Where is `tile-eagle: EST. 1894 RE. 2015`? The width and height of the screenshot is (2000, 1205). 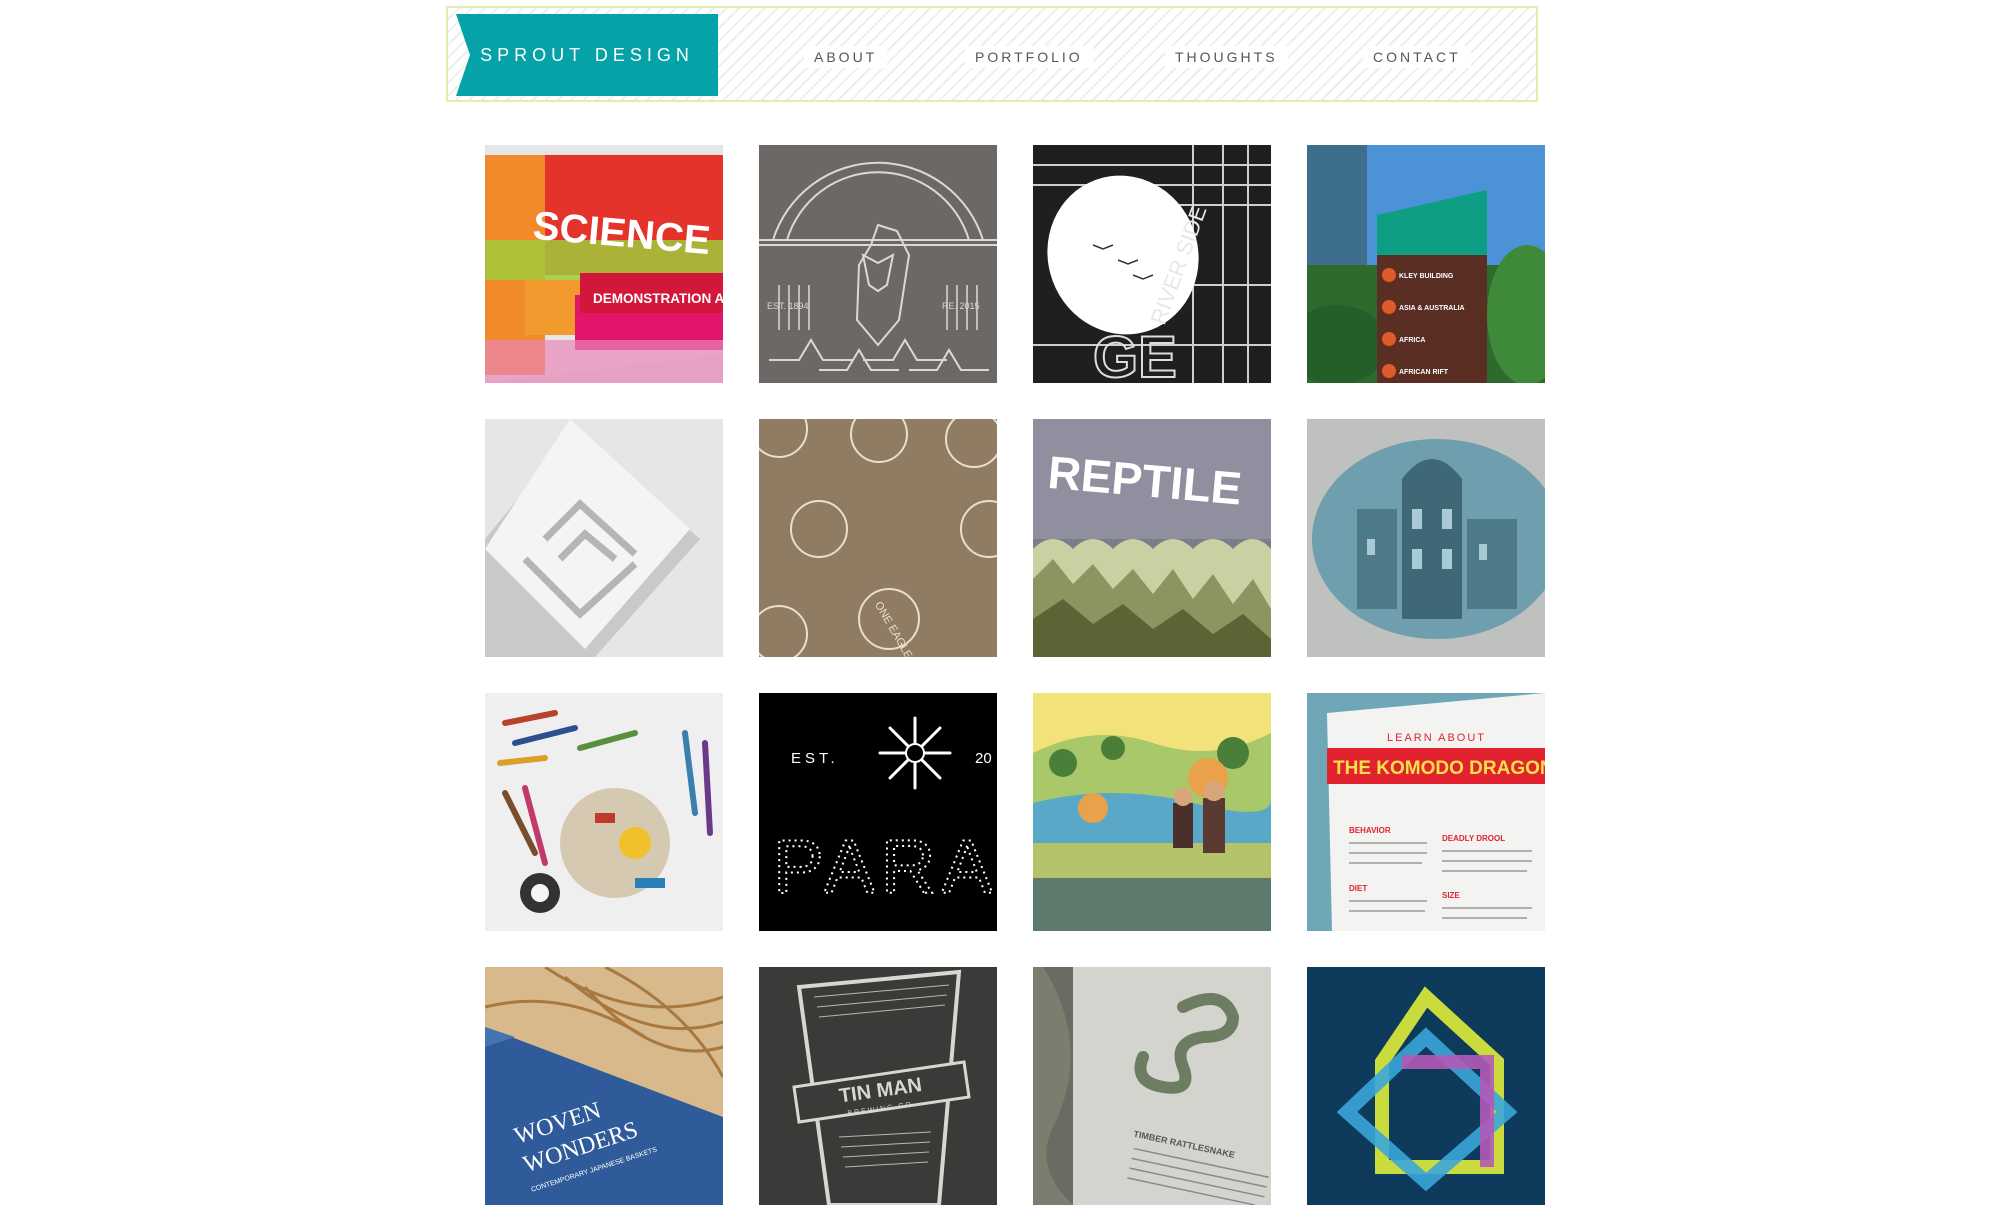 tile-eagle: EST. 1894 RE. 2015 is located at coordinates (878, 264).